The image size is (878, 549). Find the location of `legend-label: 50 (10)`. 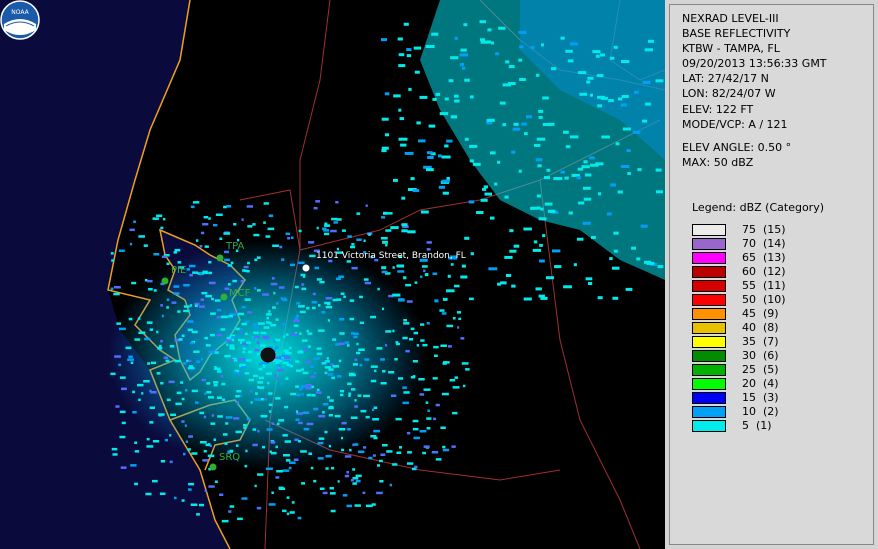

legend-label: 50 (10) is located at coordinates (764, 299).